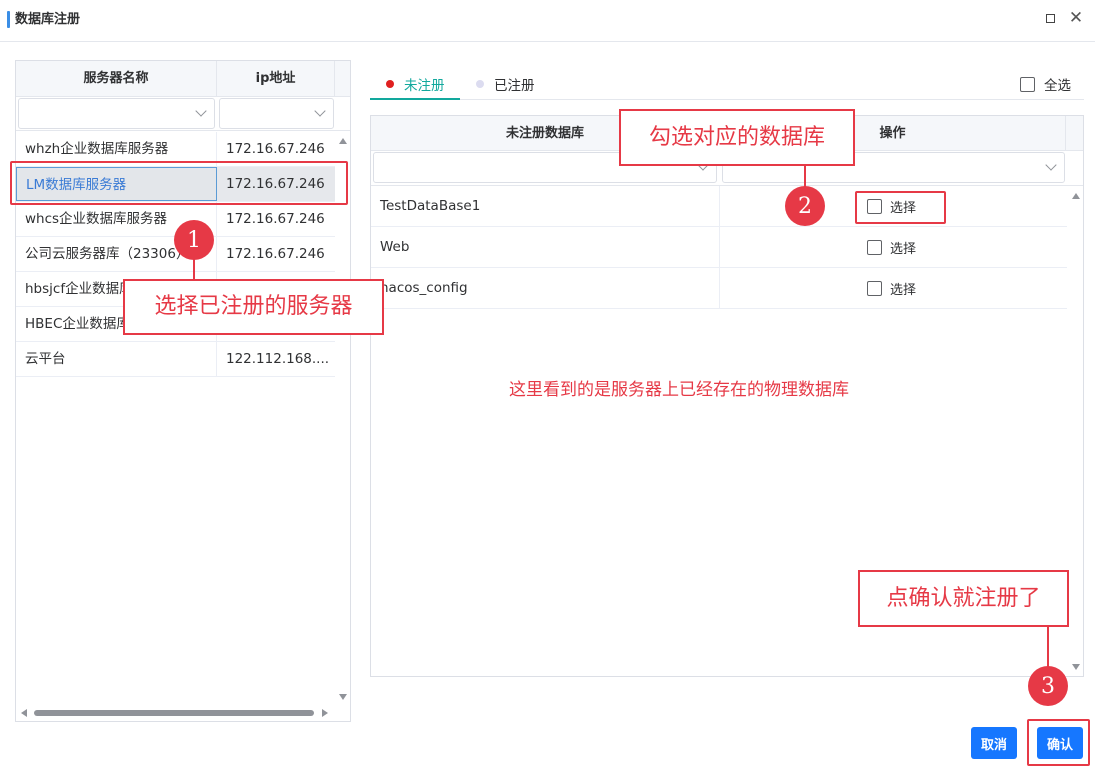  Describe the element at coordinates (679, 390) in the screenshot. I see `annotation-note: 这里看到的是服务器上已经存在的物理数据库` at that location.